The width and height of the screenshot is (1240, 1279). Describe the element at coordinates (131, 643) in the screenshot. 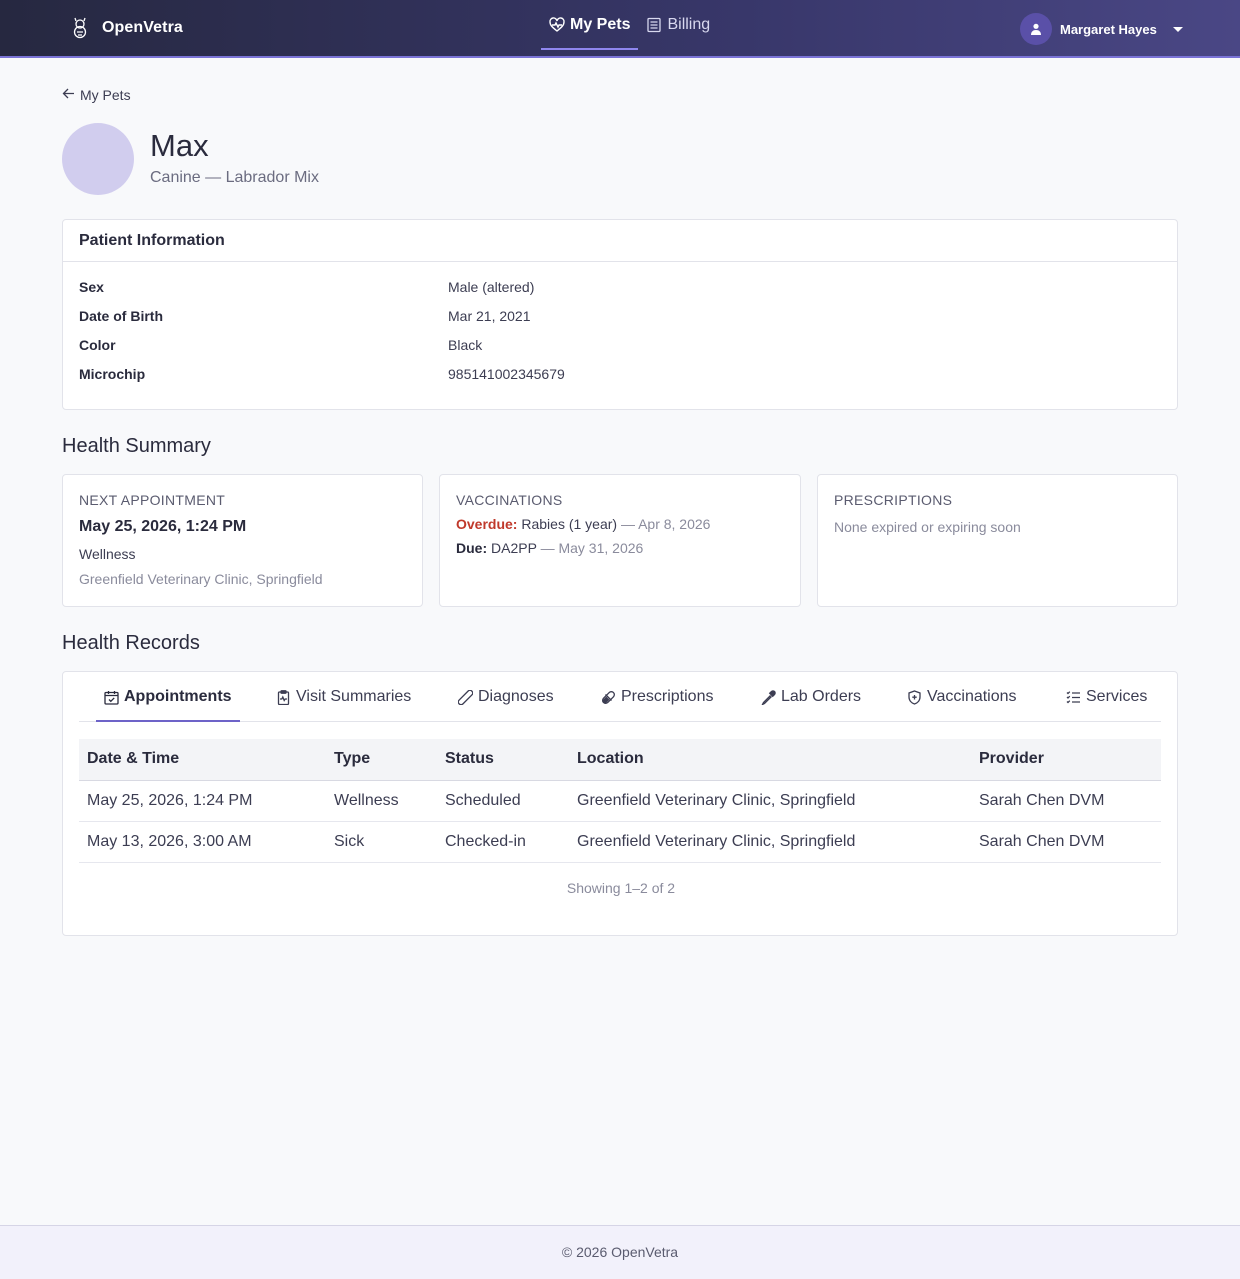

I see `health-records-title: Health Records` at that location.